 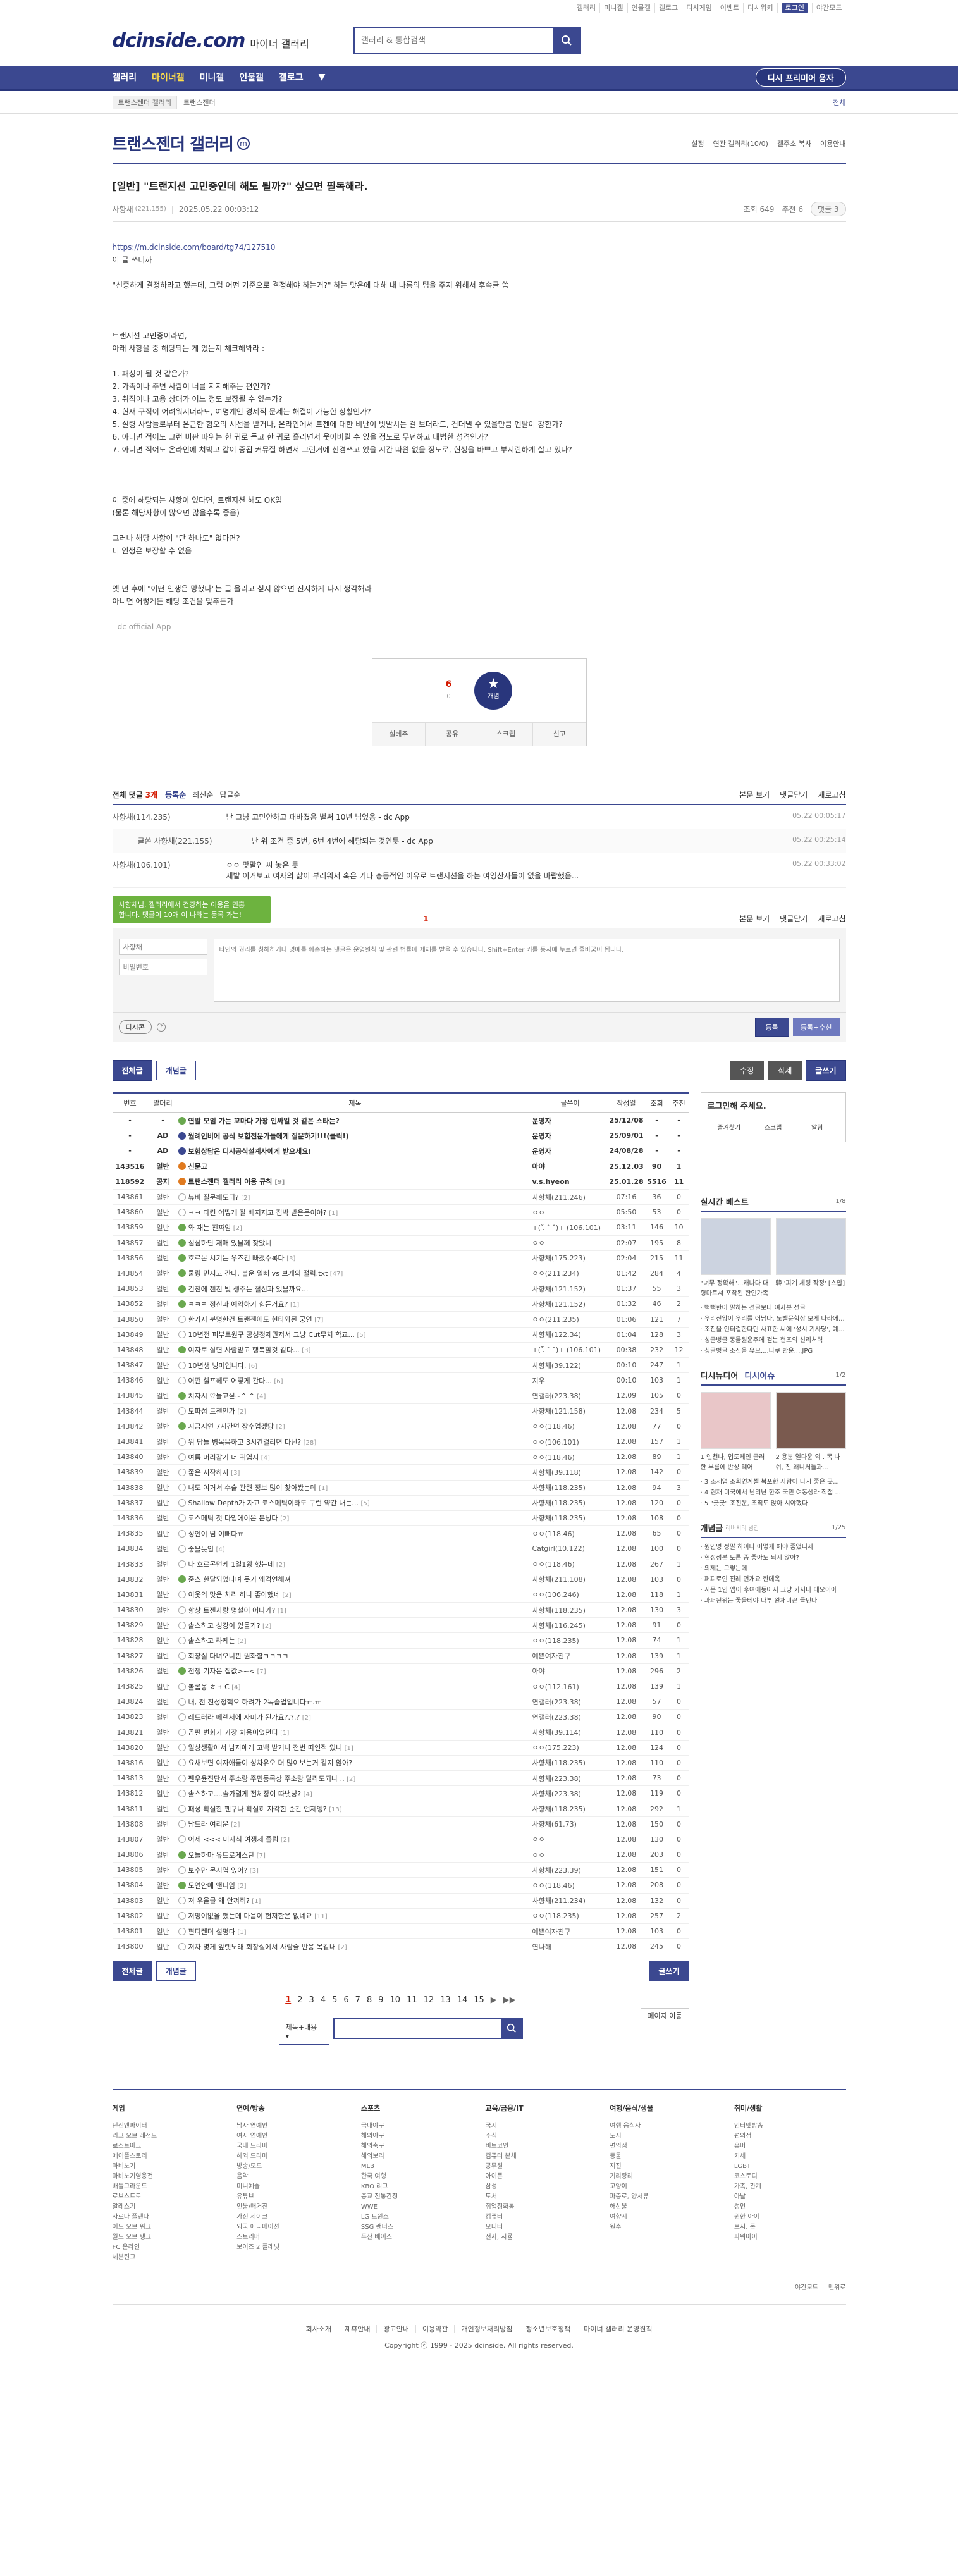 What do you see at coordinates (355, 1687) in the screenshot?
I see `row-title: 볼롬옹 ㅎㅋ C [4]` at bounding box center [355, 1687].